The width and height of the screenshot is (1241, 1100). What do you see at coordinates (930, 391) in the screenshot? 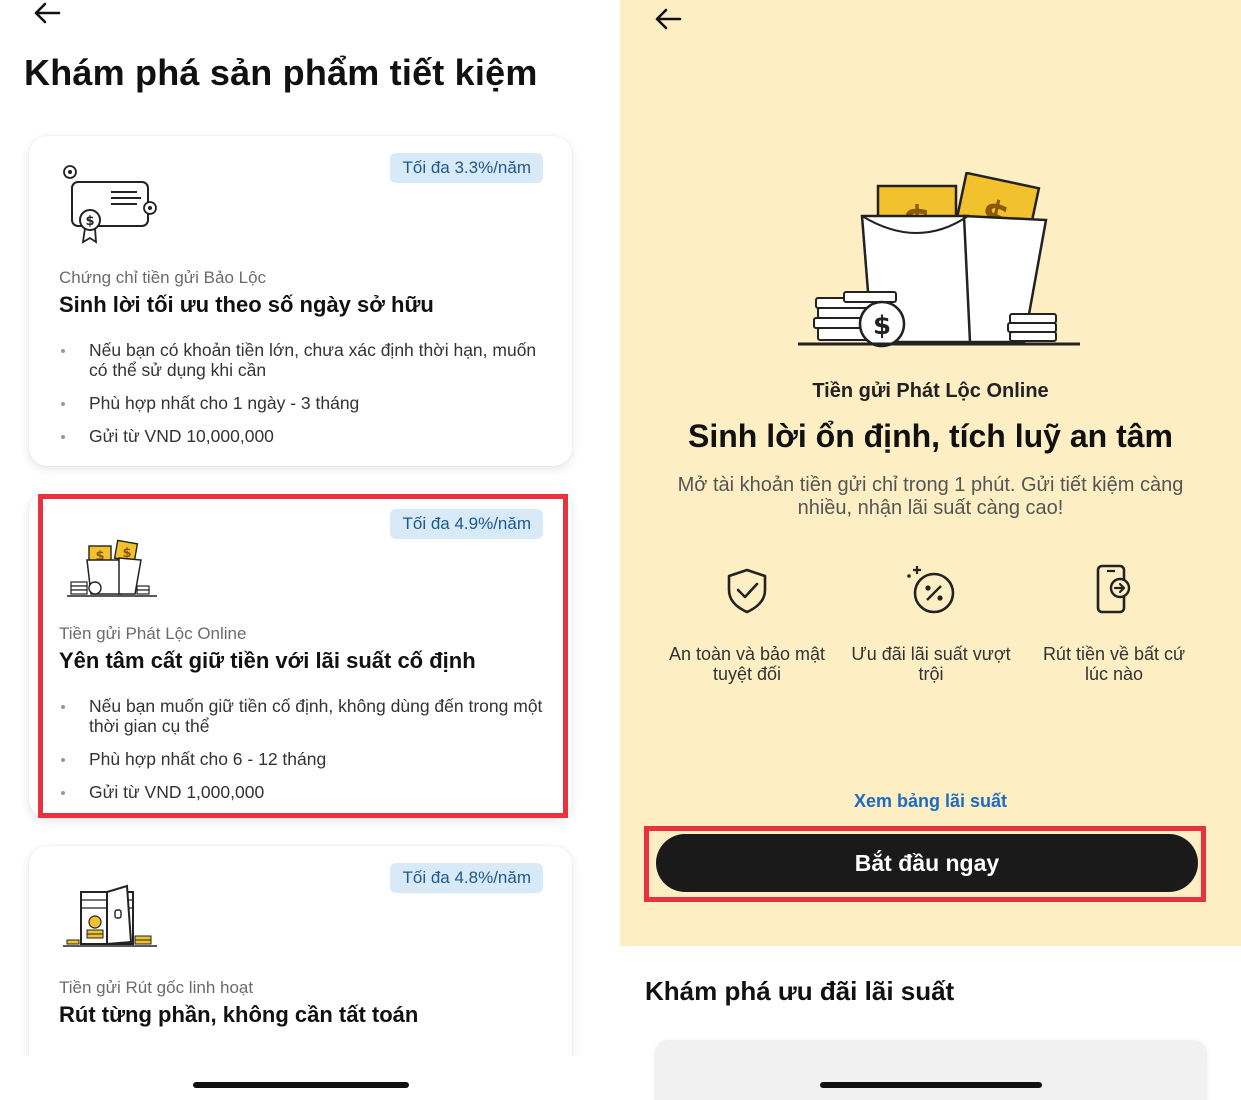
I see `product-name: Tiền gửi Phát Lộc Online` at bounding box center [930, 391].